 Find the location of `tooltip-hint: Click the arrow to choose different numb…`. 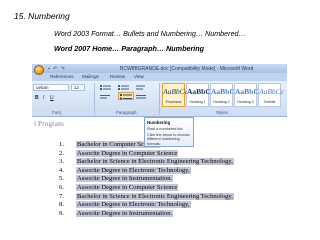

tooltip-hint: Click the arrow to choose different numb… is located at coordinates (168, 139).